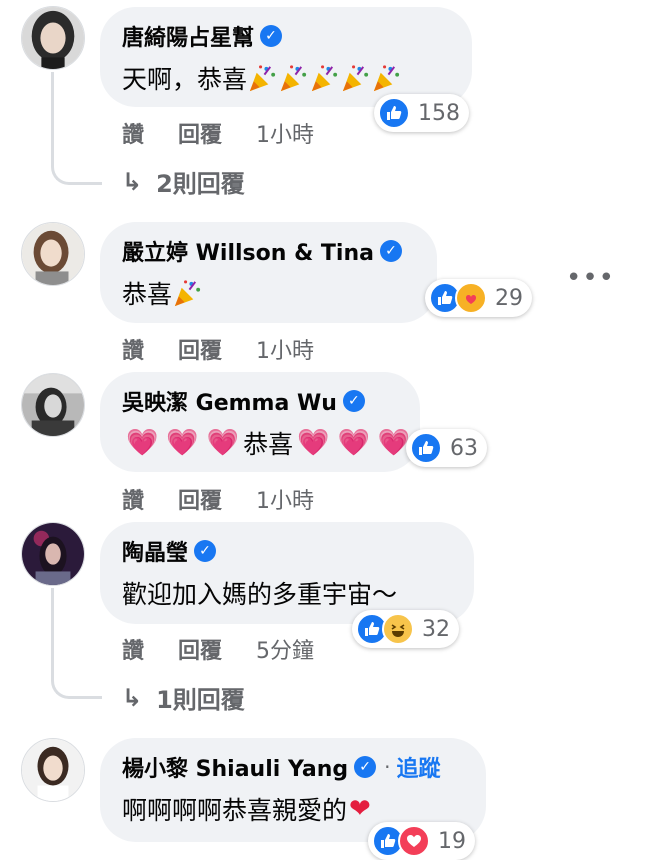 The image size is (664, 860). I want to click on reaction-summary: 29, so click(478, 298).